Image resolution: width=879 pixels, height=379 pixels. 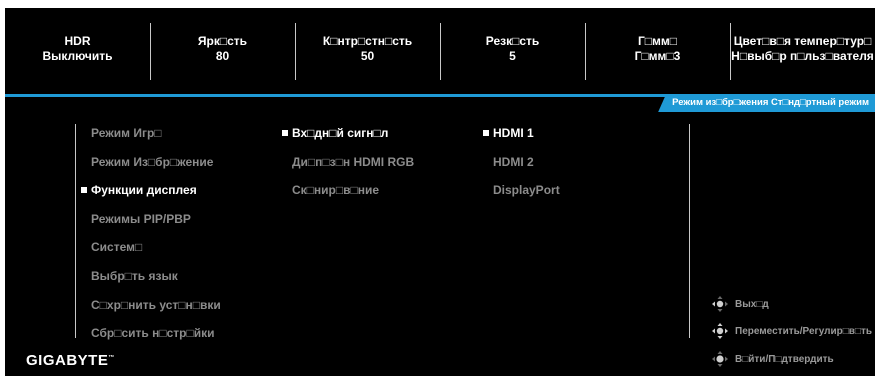 I want to click on menu-item-language: Выбр□ть язык, so click(x=134, y=276).